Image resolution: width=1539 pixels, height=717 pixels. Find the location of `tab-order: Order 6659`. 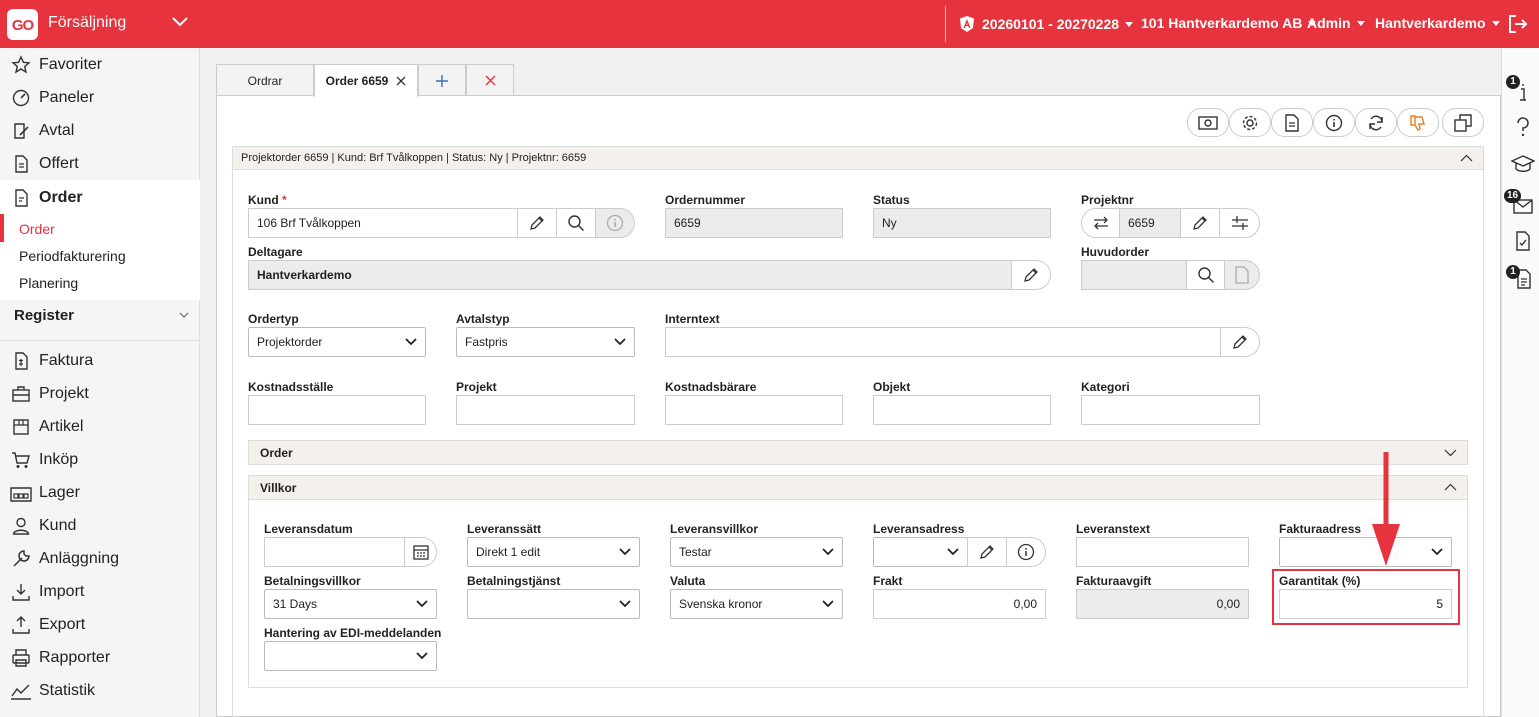

tab-order: Order 6659 is located at coordinates (366, 80).